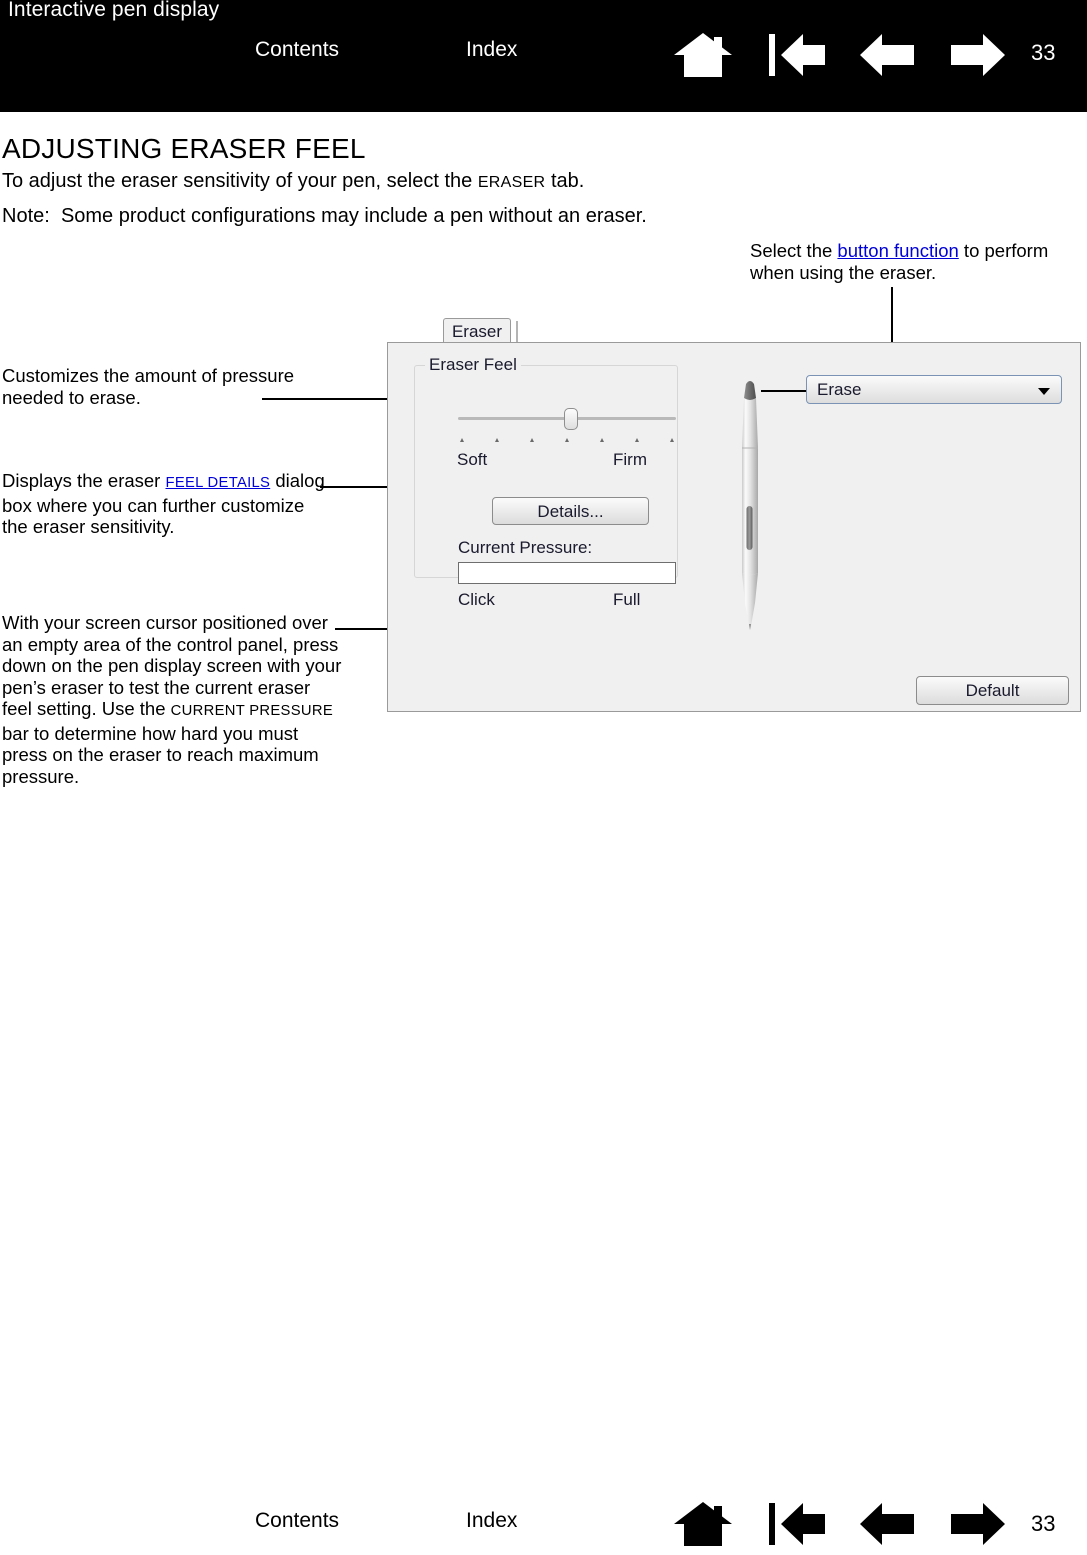 The width and height of the screenshot is (1087, 1555). What do you see at coordinates (84, 480) in the screenshot?
I see `annotation-text-before: Displays the eraser` at bounding box center [84, 480].